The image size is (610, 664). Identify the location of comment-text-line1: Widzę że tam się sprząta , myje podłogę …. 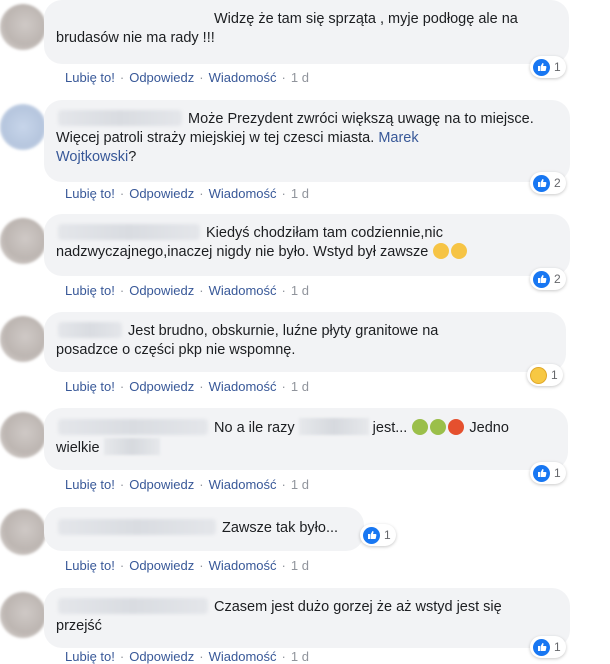
(366, 19).